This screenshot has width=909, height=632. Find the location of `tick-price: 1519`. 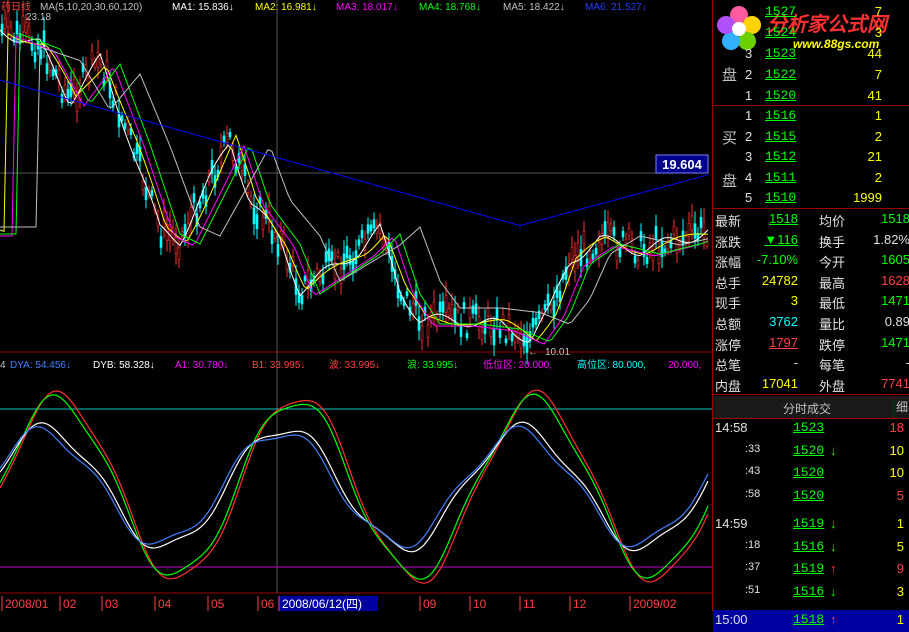

tick-price: 1519 is located at coordinates (809, 523).